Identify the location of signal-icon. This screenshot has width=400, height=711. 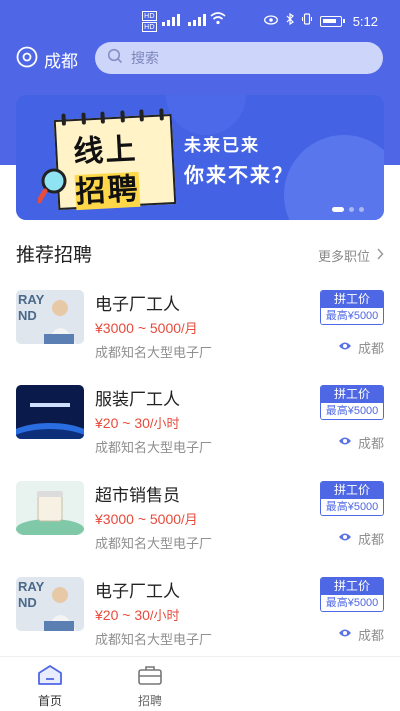
(173, 21).